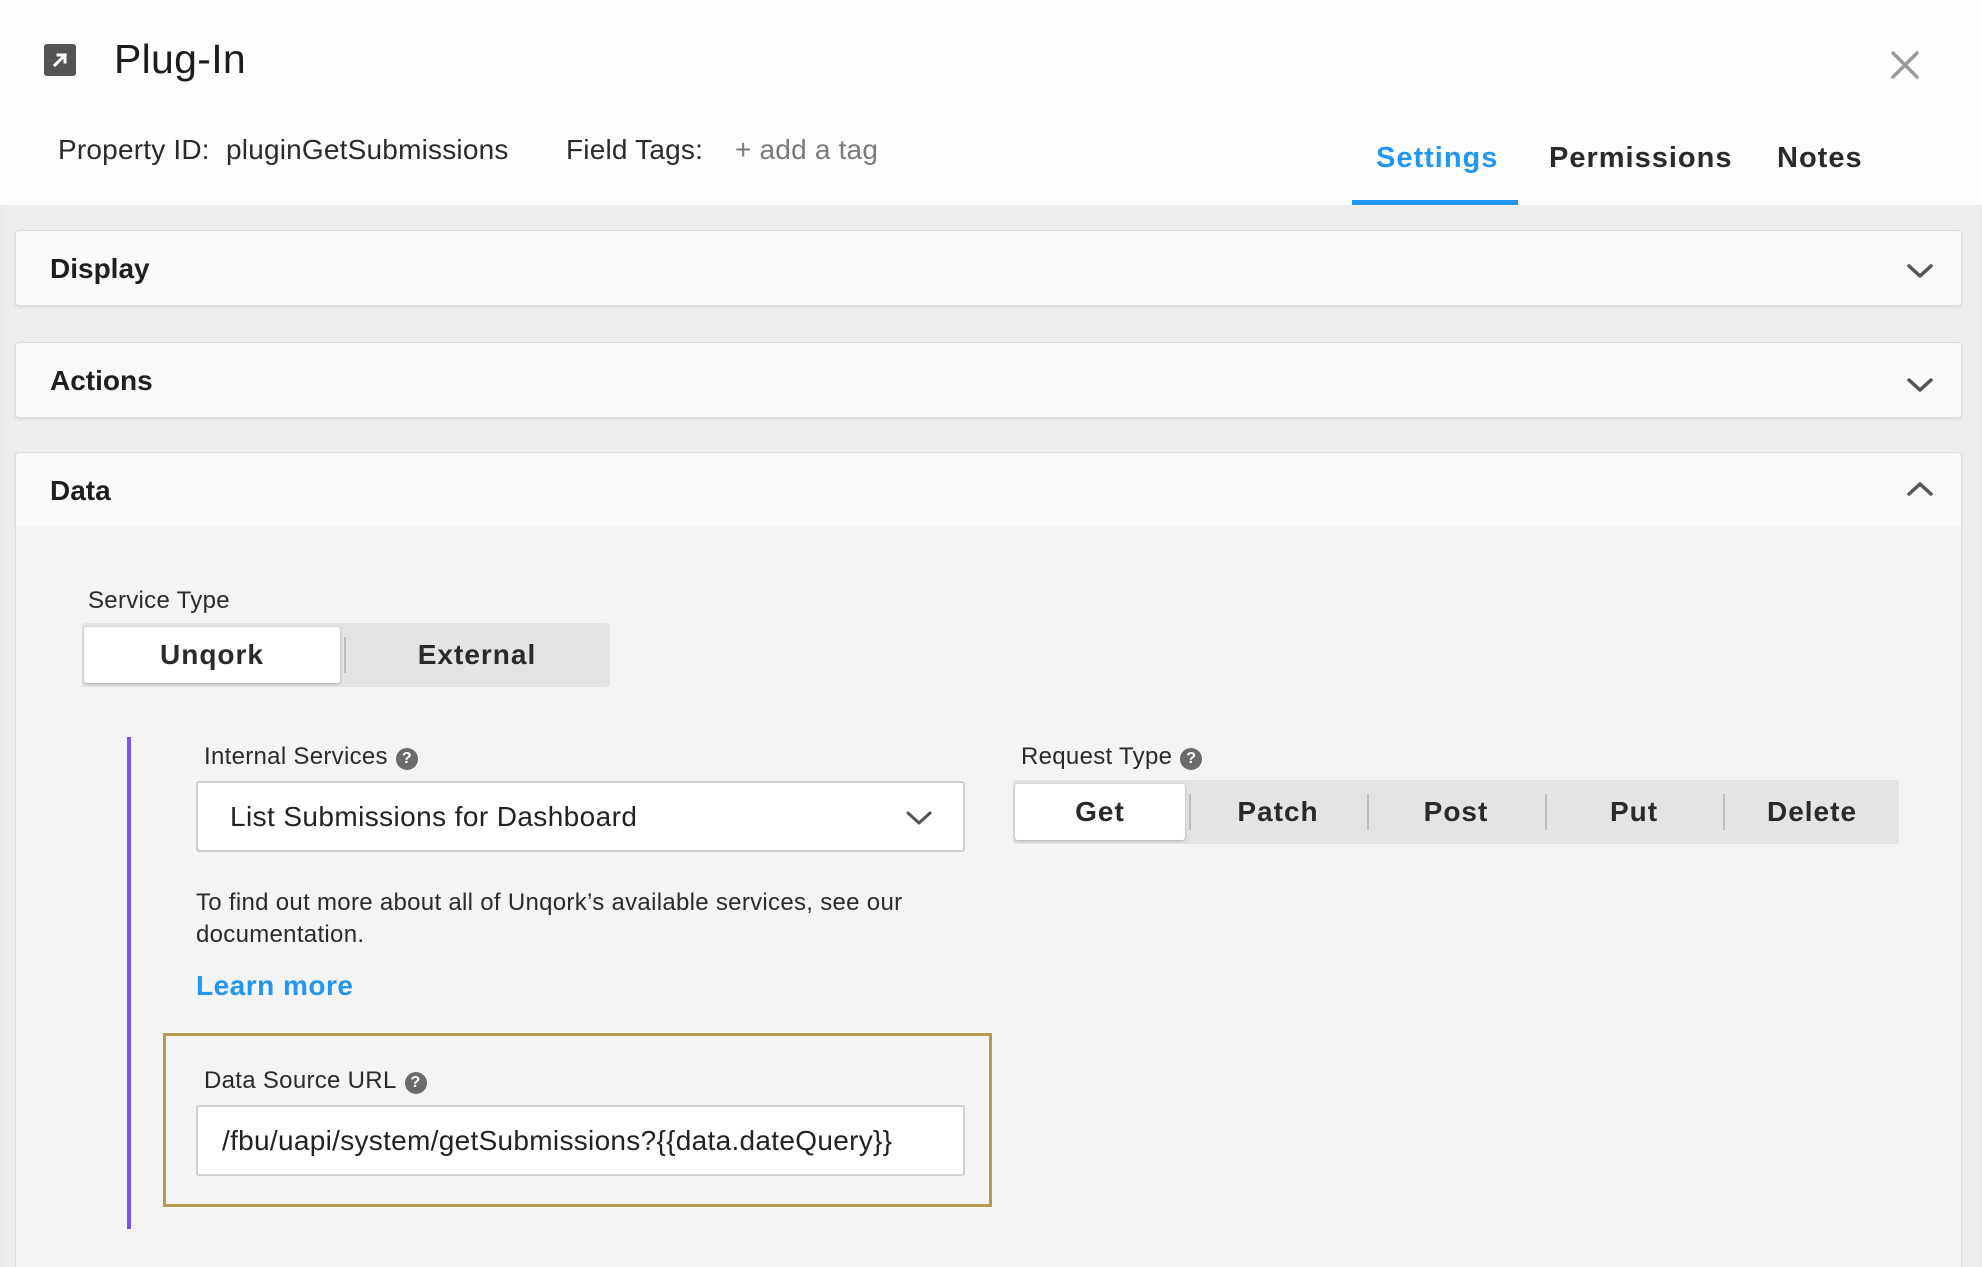 The width and height of the screenshot is (1982, 1267). Describe the element at coordinates (1278, 812) in the screenshot. I see `request-type-patch-option: Patch` at that location.